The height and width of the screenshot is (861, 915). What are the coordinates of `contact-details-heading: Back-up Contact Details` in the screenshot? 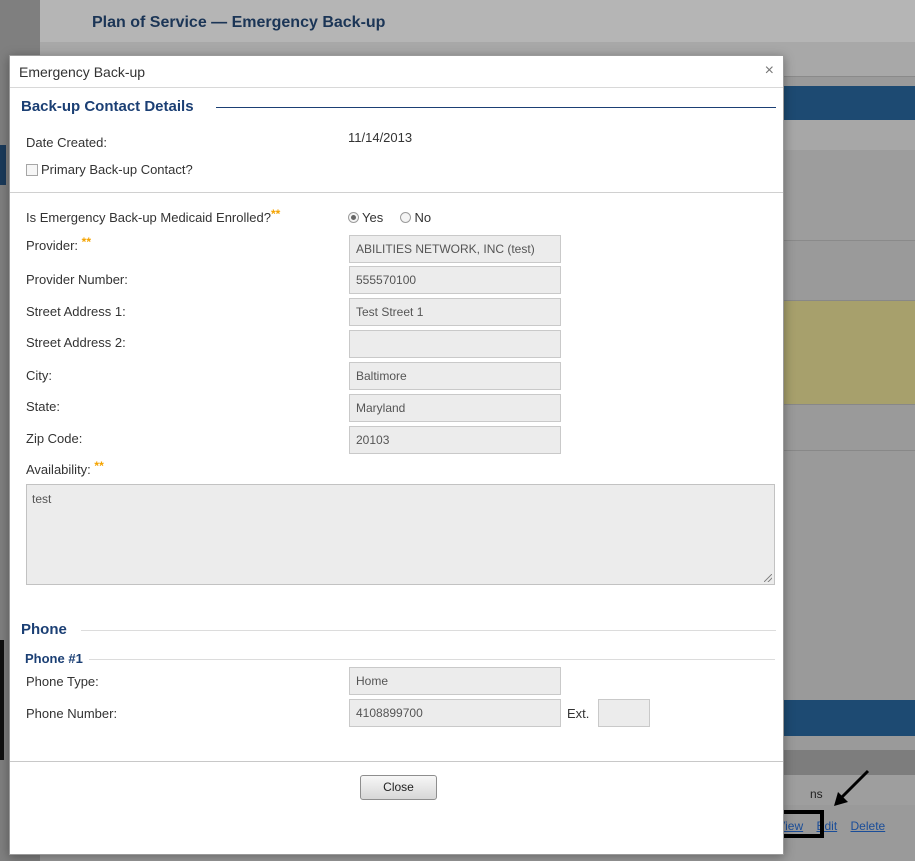 It's located at (108, 106).